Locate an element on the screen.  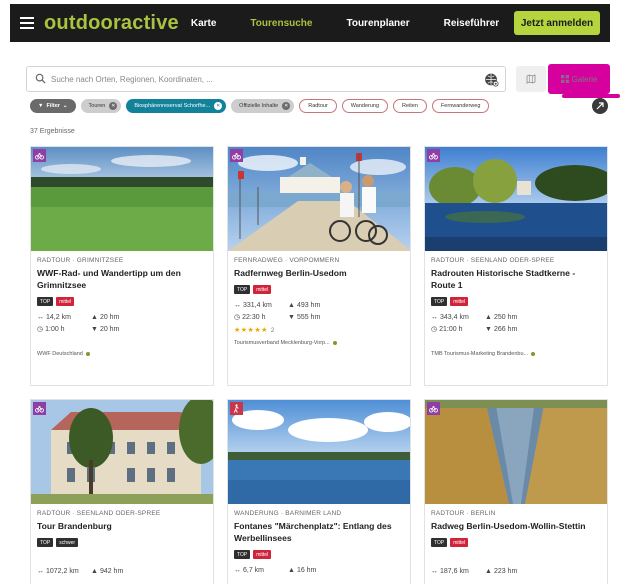
scroll-chips-button is located at coordinates (600, 106).